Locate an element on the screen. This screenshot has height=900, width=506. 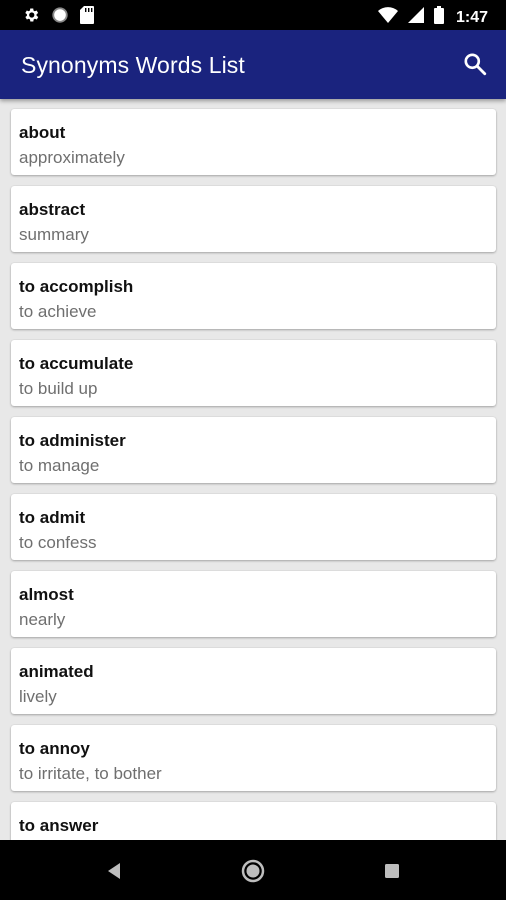
word-label: to administer is located at coordinates (72, 440).